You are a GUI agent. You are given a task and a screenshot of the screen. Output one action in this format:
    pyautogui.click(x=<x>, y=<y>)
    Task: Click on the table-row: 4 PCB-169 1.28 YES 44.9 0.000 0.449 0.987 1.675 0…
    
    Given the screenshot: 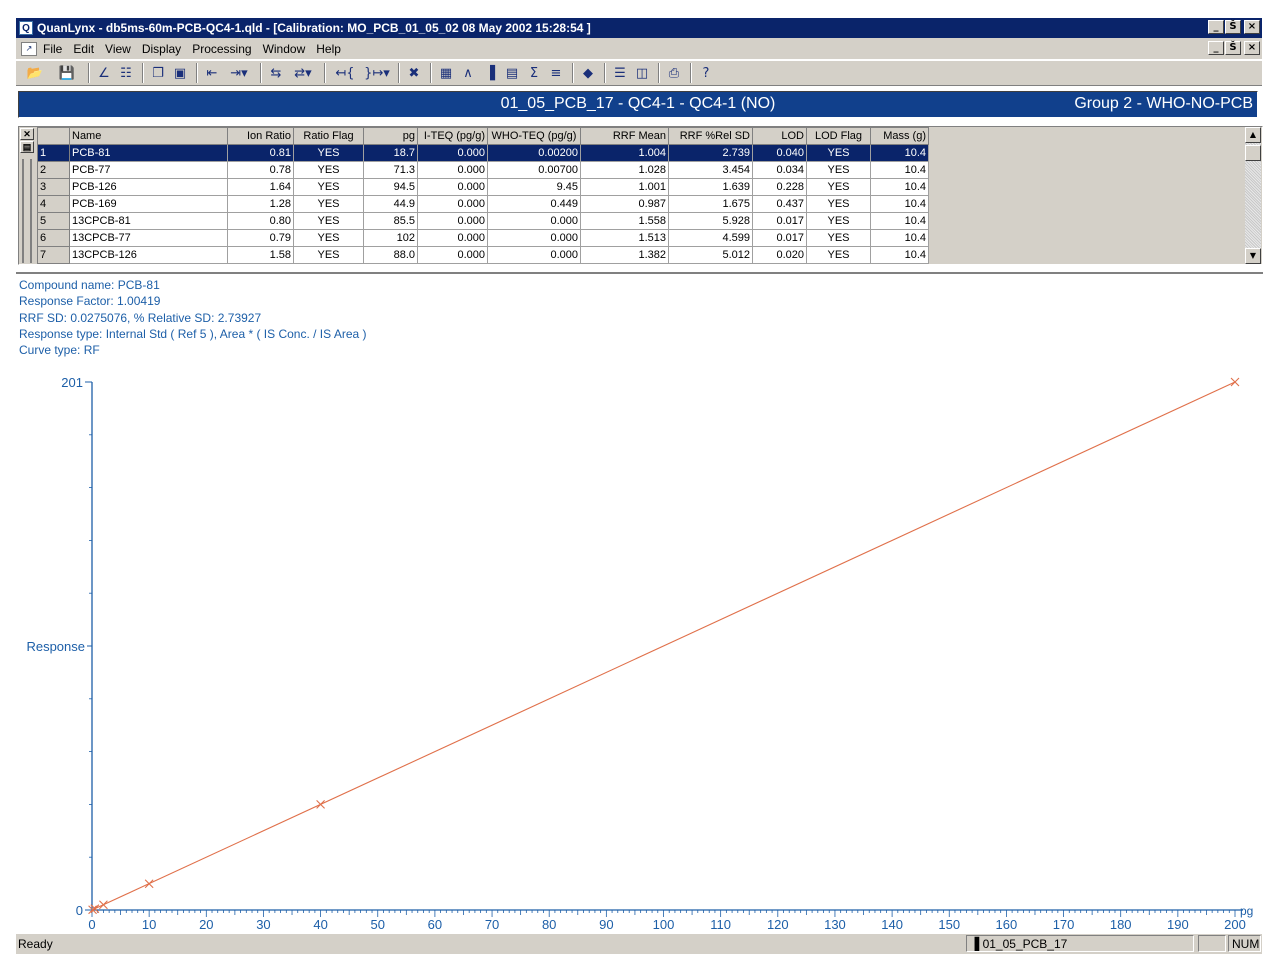 What is the action you would take?
    pyautogui.click(x=483, y=204)
    